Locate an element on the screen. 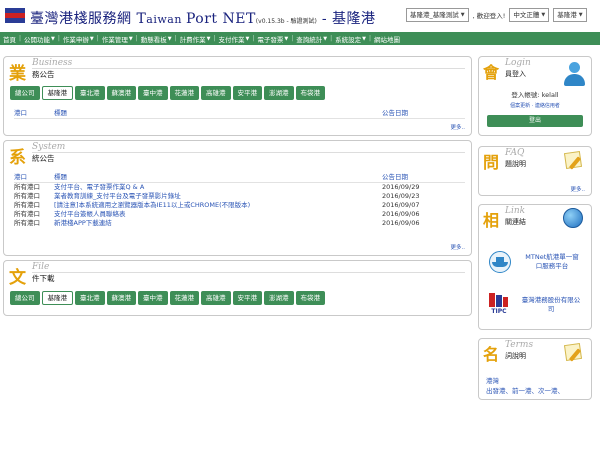 The width and height of the screenshot is (600, 450). mtnet-link: MTNet航港單一窗 口服務平台 is located at coordinates (537, 262).